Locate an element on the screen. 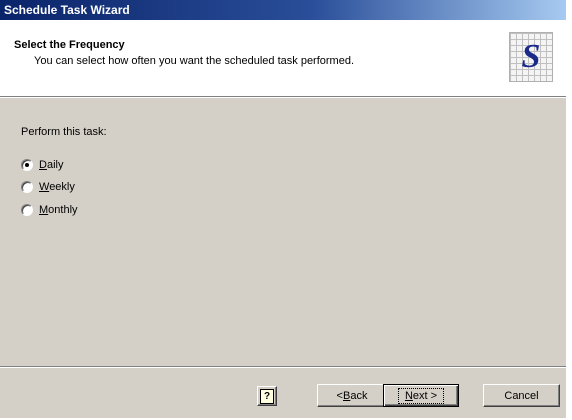 The height and width of the screenshot is (420, 572). help-icon: ? is located at coordinates (267, 396).